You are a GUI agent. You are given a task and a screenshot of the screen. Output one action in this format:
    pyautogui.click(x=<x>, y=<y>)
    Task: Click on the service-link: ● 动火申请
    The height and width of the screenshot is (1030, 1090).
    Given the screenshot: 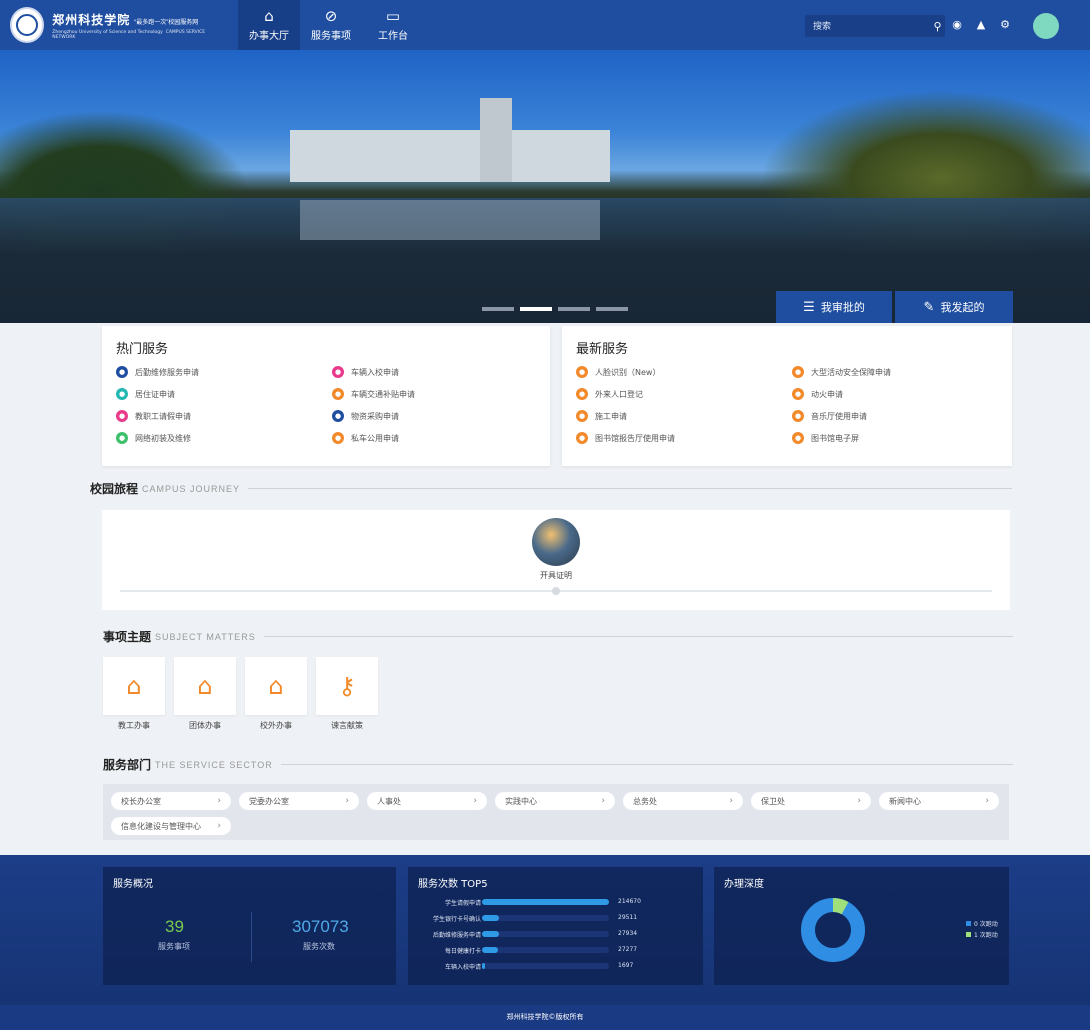 What is the action you would take?
    pyautogui.click(x=817, y=394)
    